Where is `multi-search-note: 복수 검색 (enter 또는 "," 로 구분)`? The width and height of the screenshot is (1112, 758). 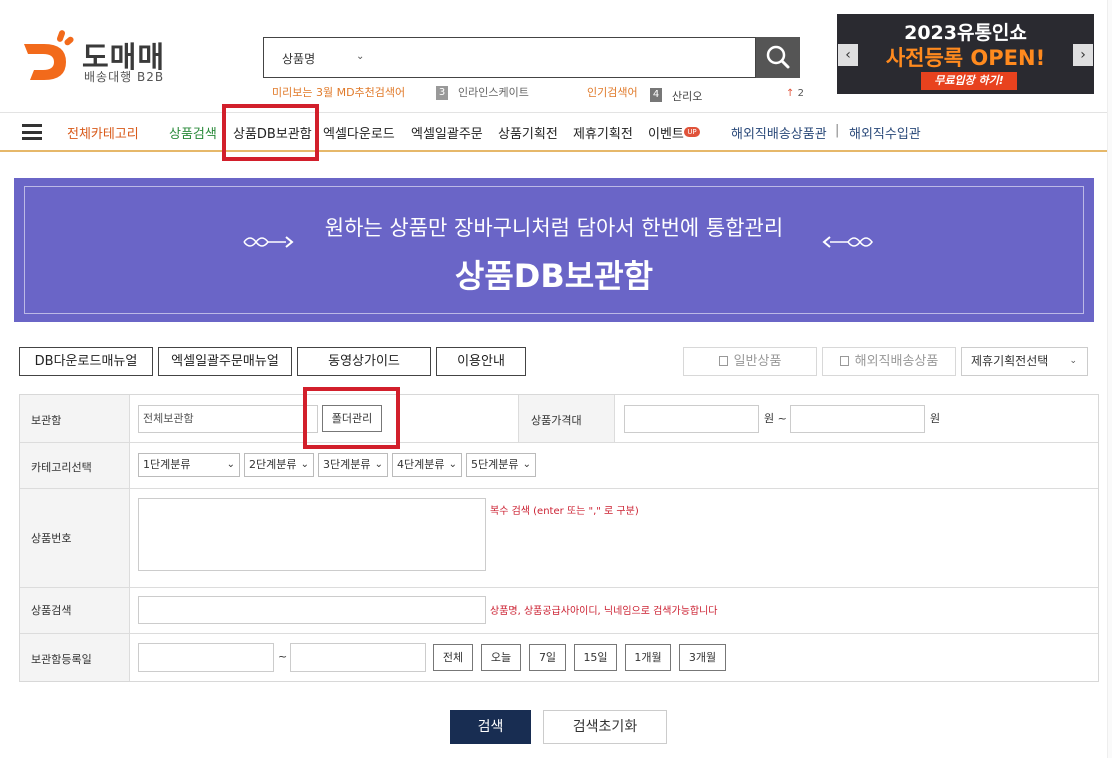
multi-search-note: 복수 검색 (enter 또는 "," 로 구분) is located at coordinates (564, 511).